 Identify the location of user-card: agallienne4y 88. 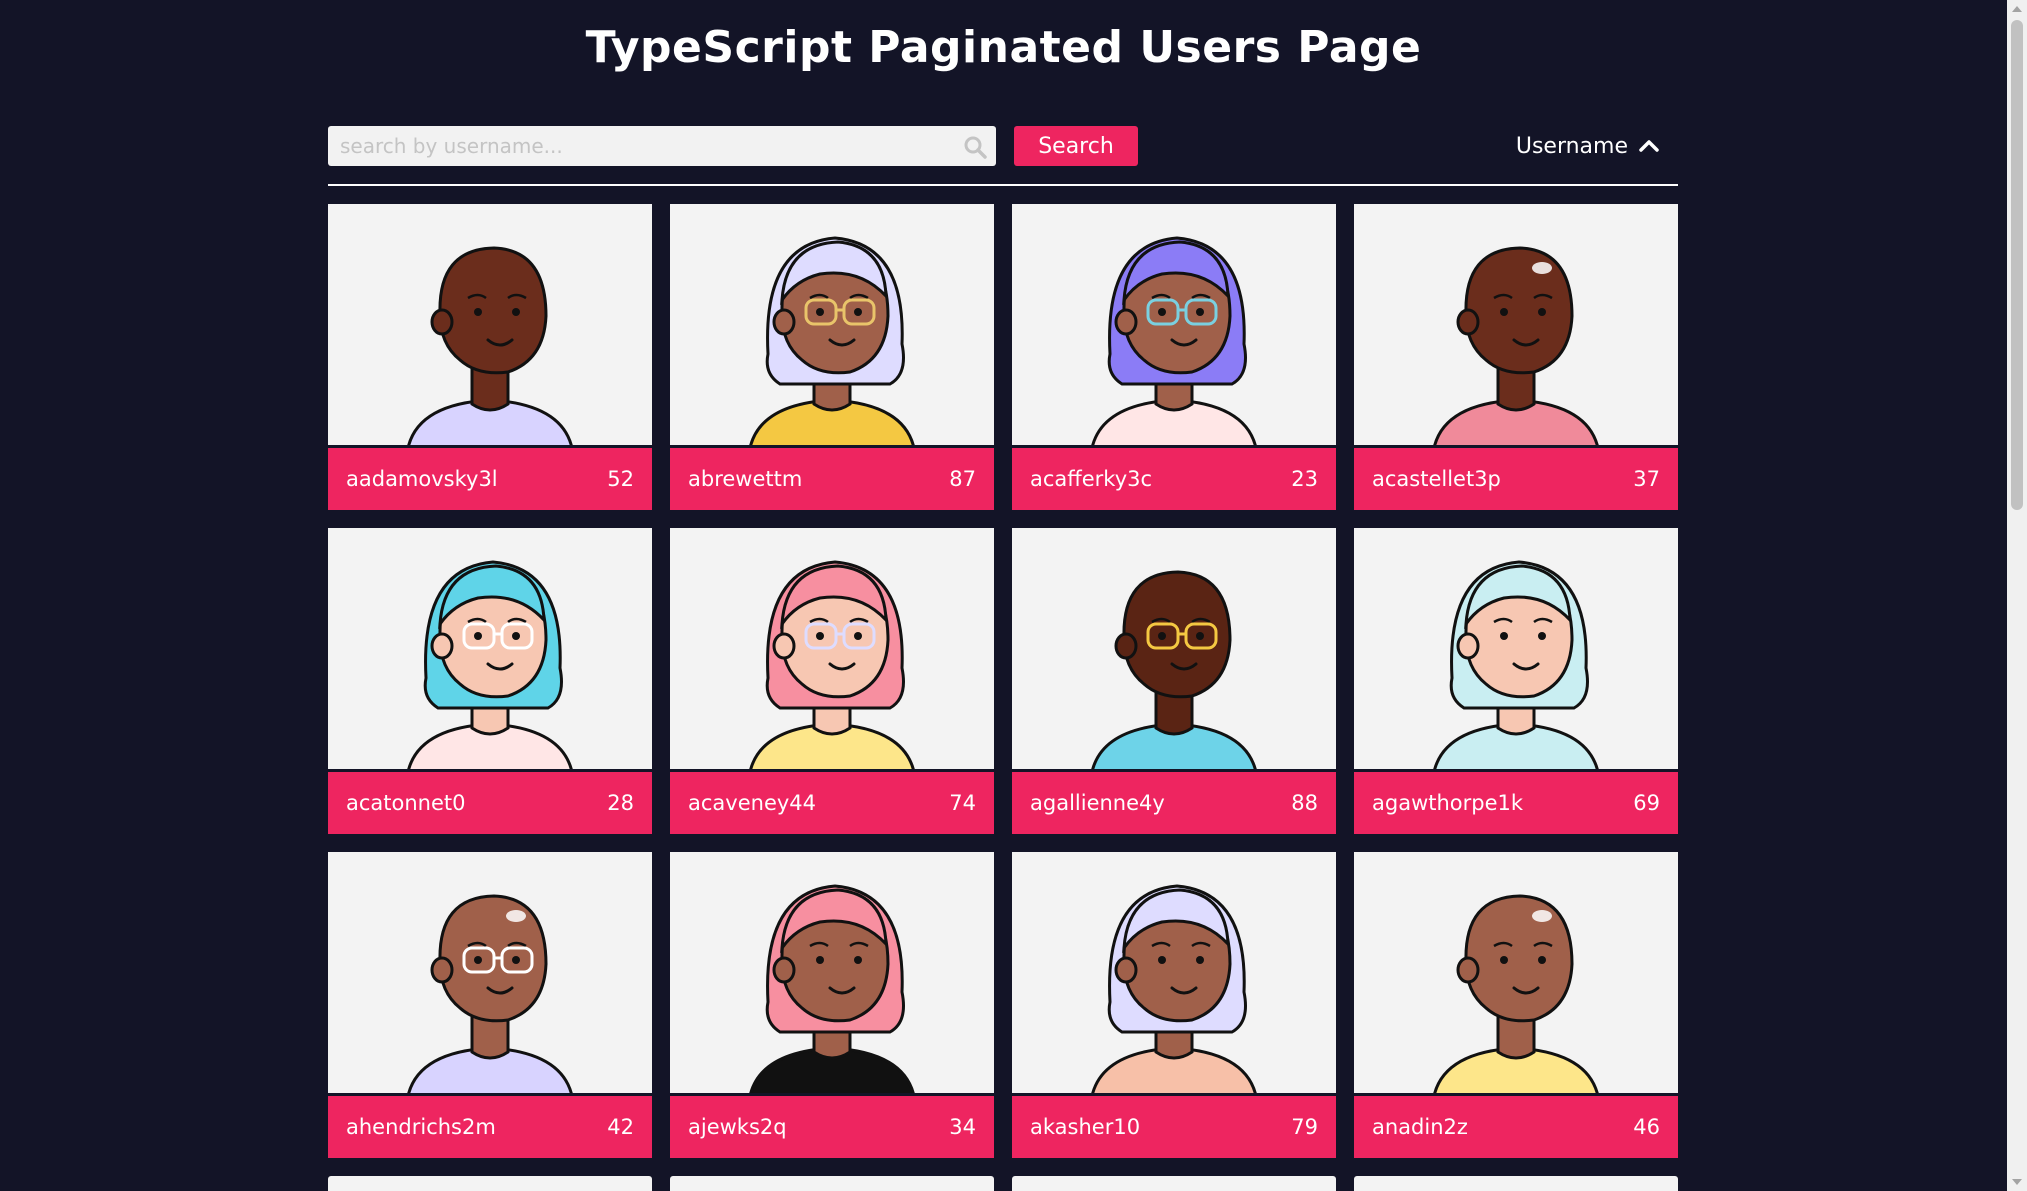
(1174, 681).